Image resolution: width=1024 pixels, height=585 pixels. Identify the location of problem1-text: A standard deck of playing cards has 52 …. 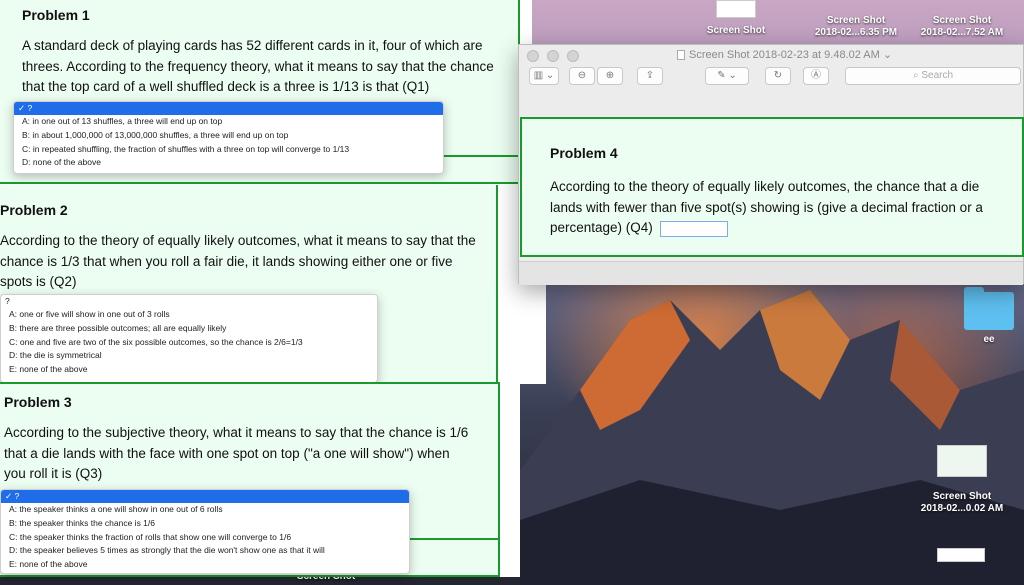
(258, 66).